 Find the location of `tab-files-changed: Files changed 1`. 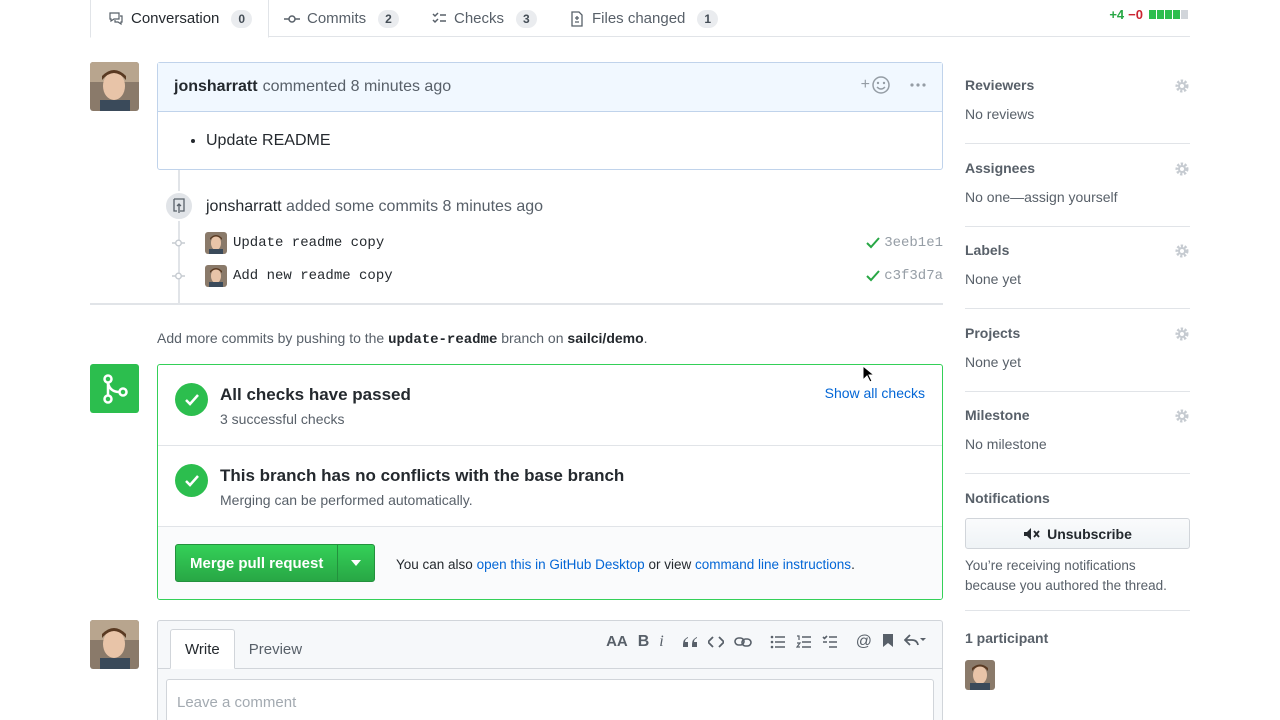

tab-files-changed: Files changed 1 is located at coordinates (643, 18).